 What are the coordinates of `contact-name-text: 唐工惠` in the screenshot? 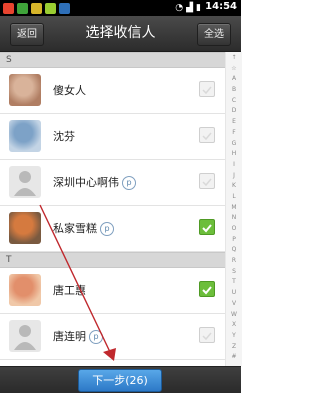 It's located at (69, 290).